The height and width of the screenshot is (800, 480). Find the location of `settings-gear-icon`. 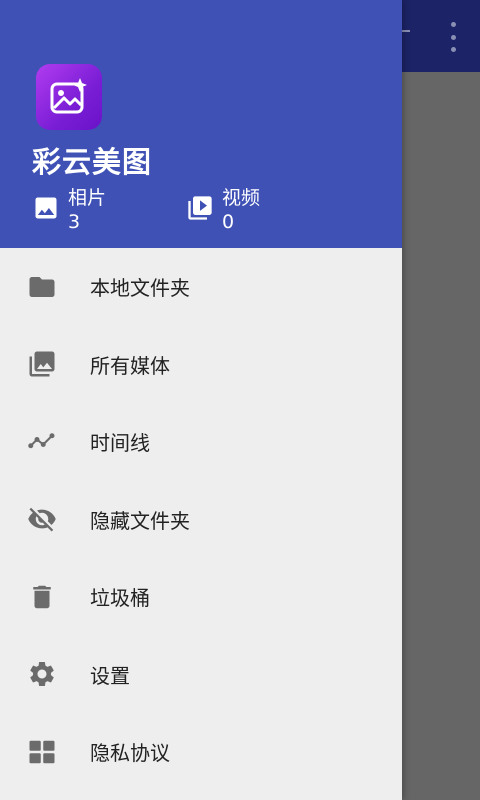

settings-gear-icon is located at coordinates (42, 674).